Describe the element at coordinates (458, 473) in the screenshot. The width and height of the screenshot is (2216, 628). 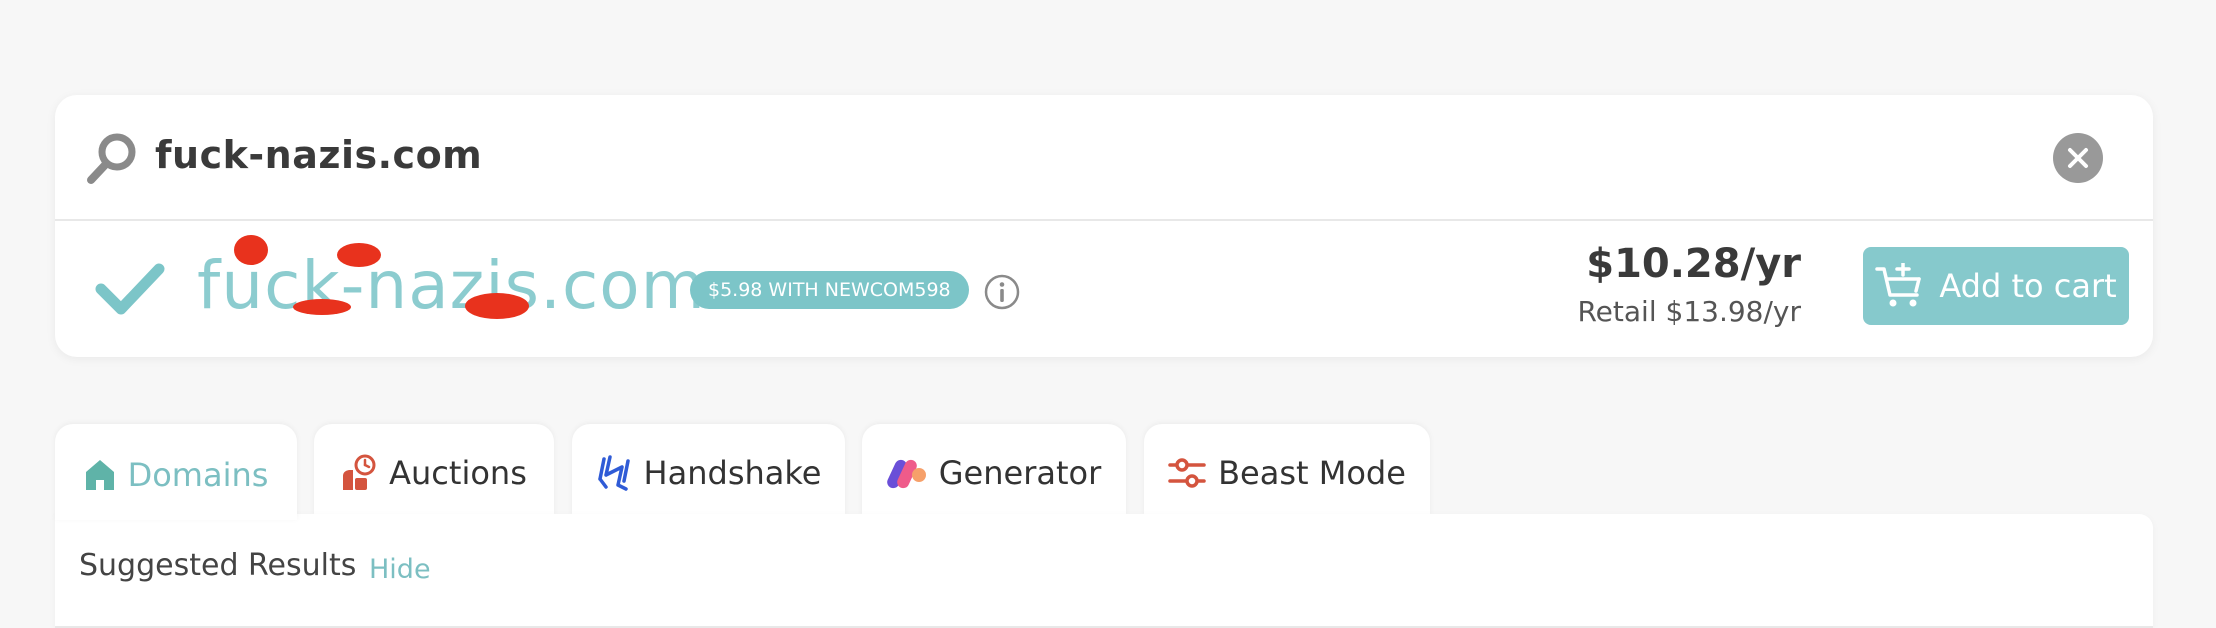
I see `tab-label: Auctions` at that location.